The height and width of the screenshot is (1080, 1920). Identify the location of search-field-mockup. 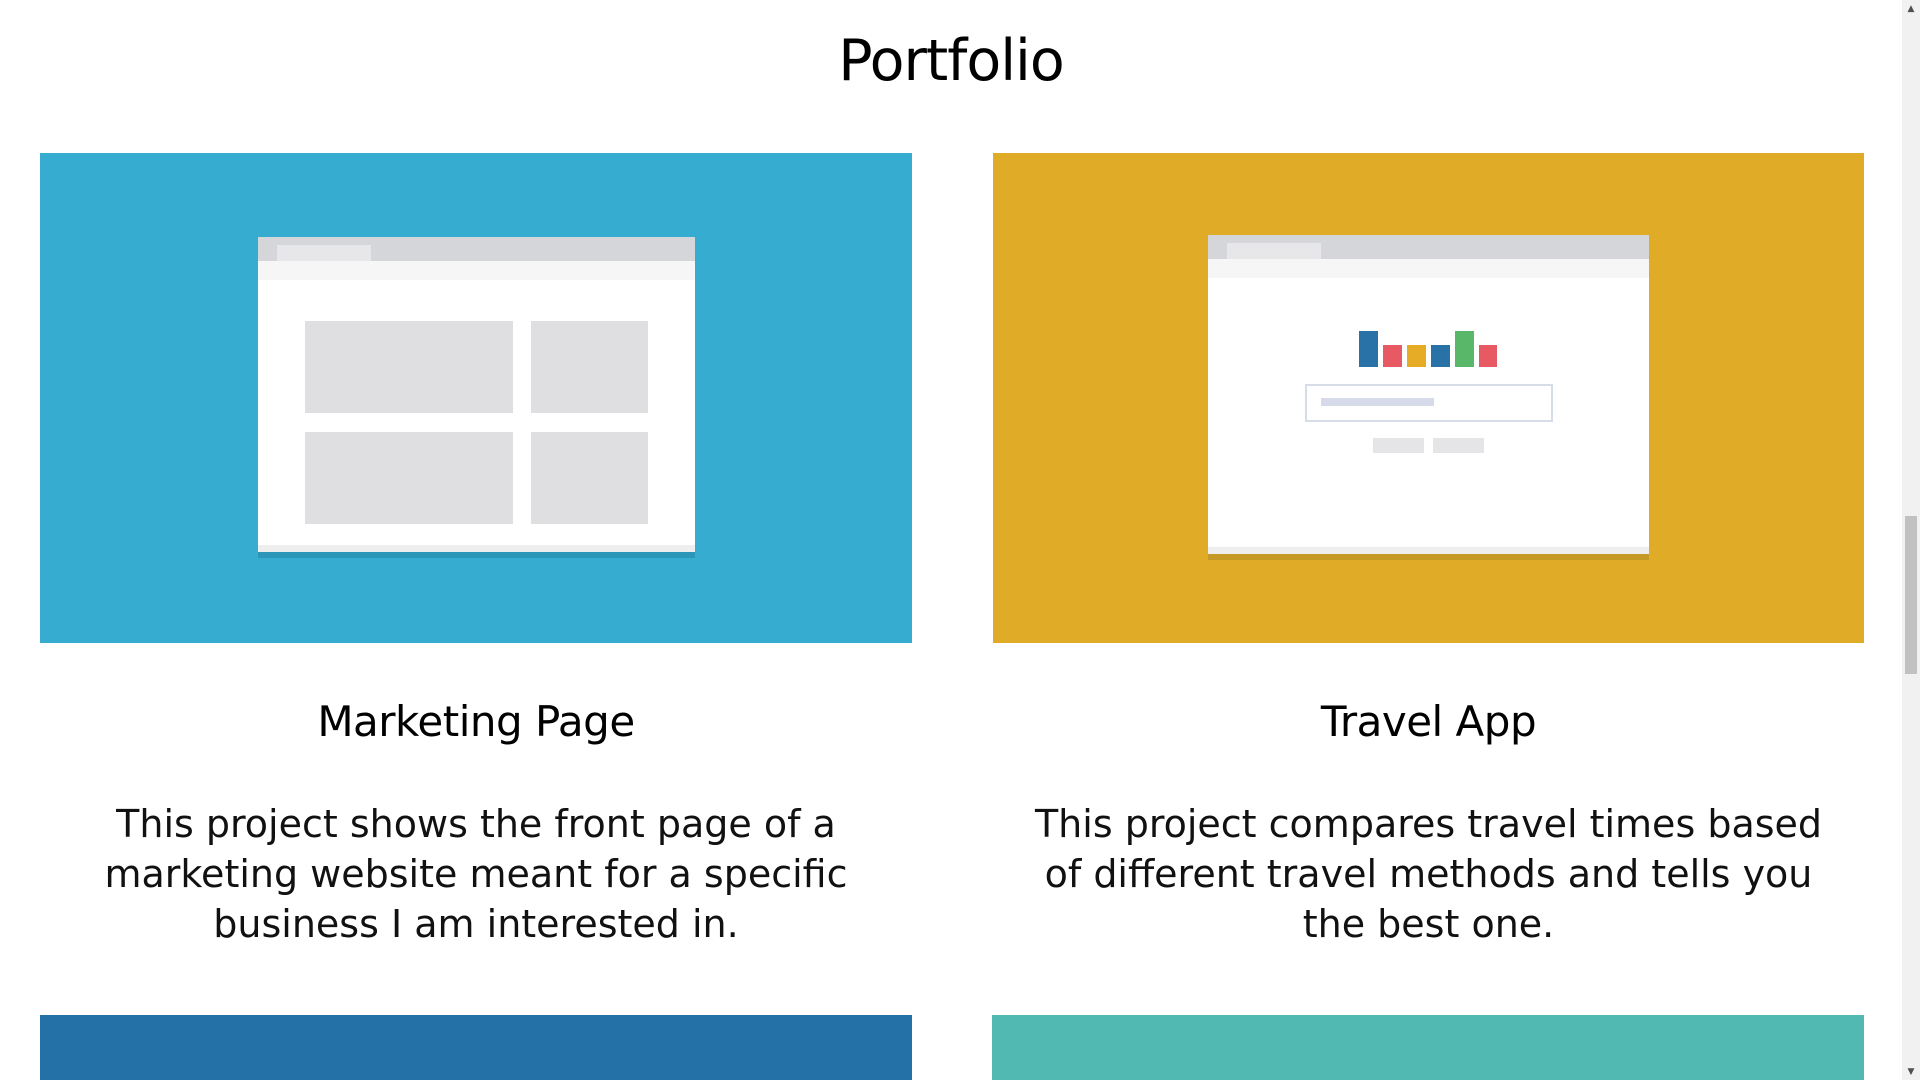
(1429, 403).